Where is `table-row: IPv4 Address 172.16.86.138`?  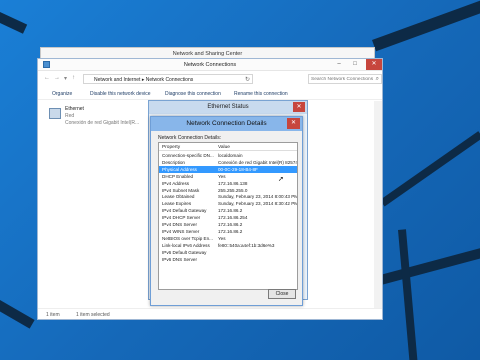 table-row: IPv4 Address 172.16.86.138 is located at coordinates (228, 183).